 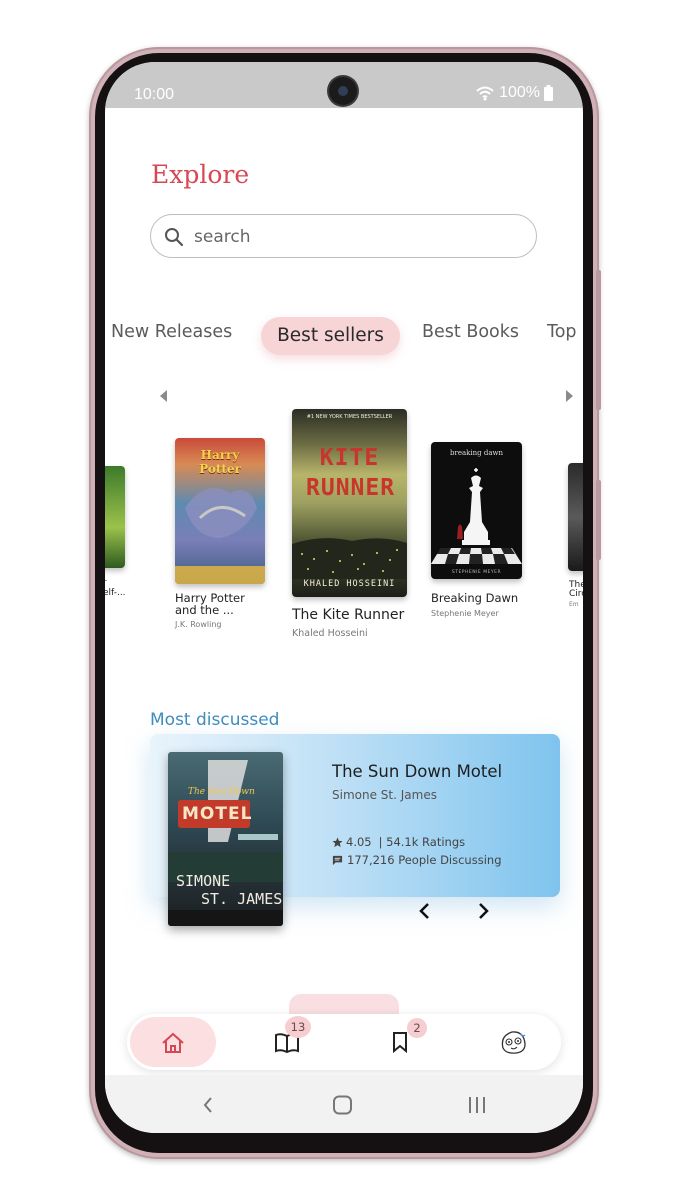 I want to click on carousel-next-arrow, so click(x=569, y=396).